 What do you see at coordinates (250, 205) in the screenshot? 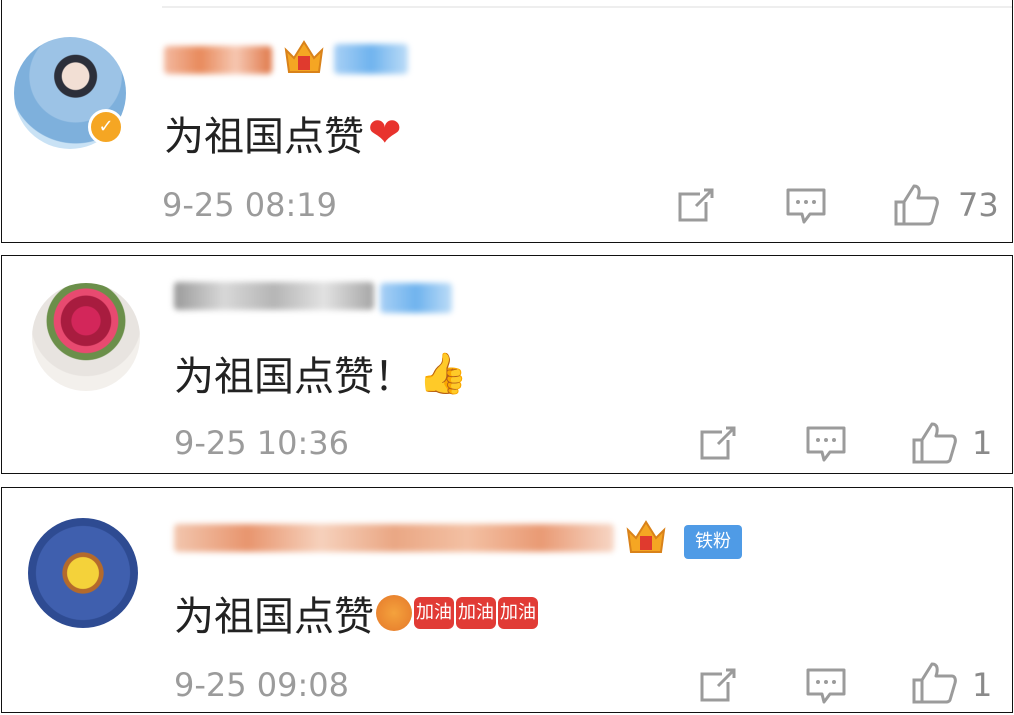
I see `comment-timestamp: 9-25 08:19` at bounding box center [250, 205].